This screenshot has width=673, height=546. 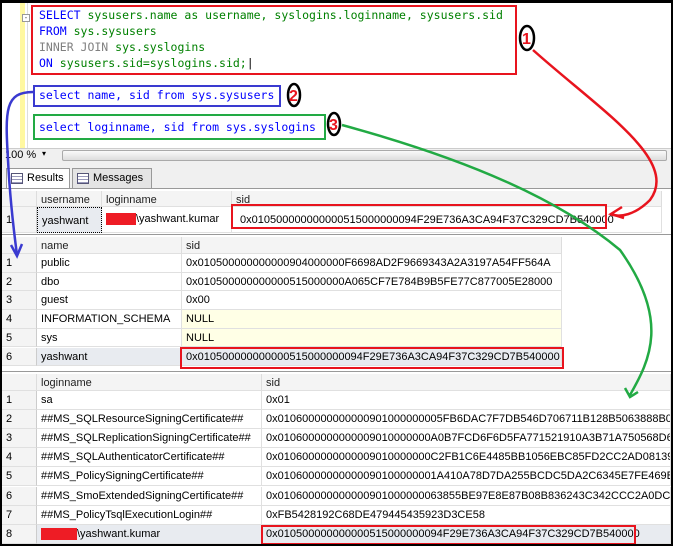 I want to click on query-1-highlight, so click(x=274, y=40).